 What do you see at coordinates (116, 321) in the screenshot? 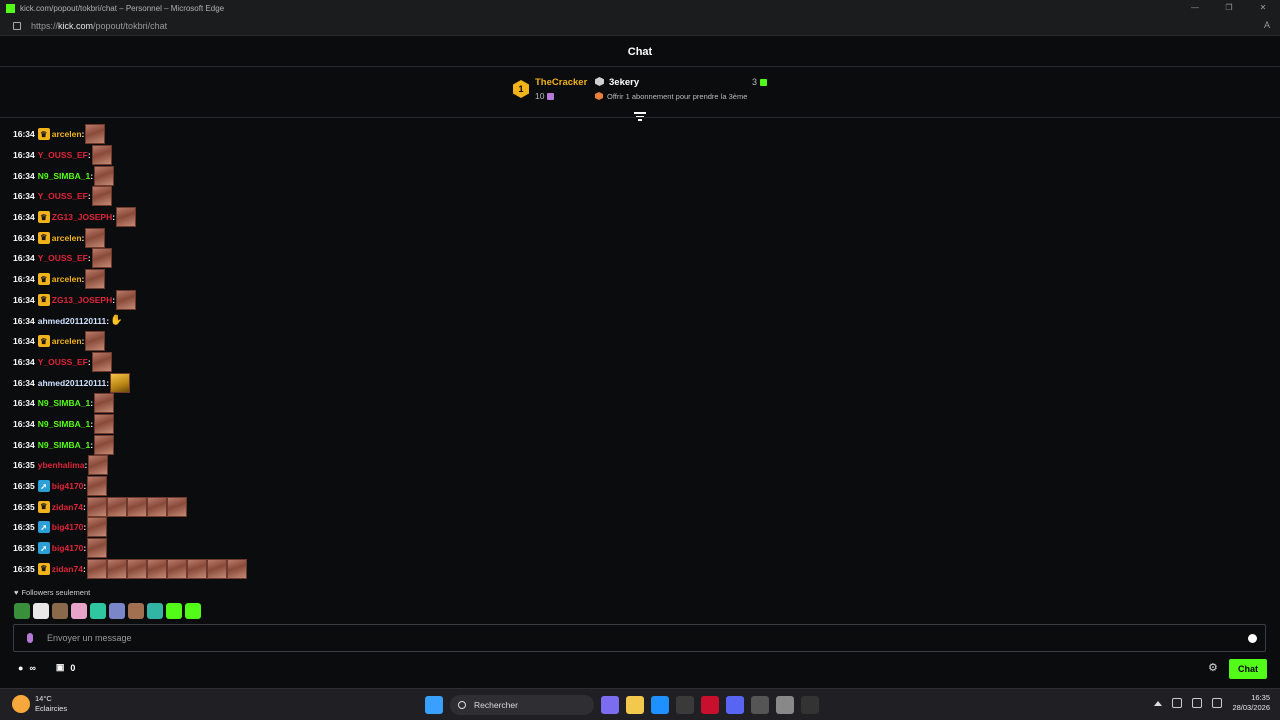
I see `chat-emote-icon: ✋` at bounding box center [116, 321].